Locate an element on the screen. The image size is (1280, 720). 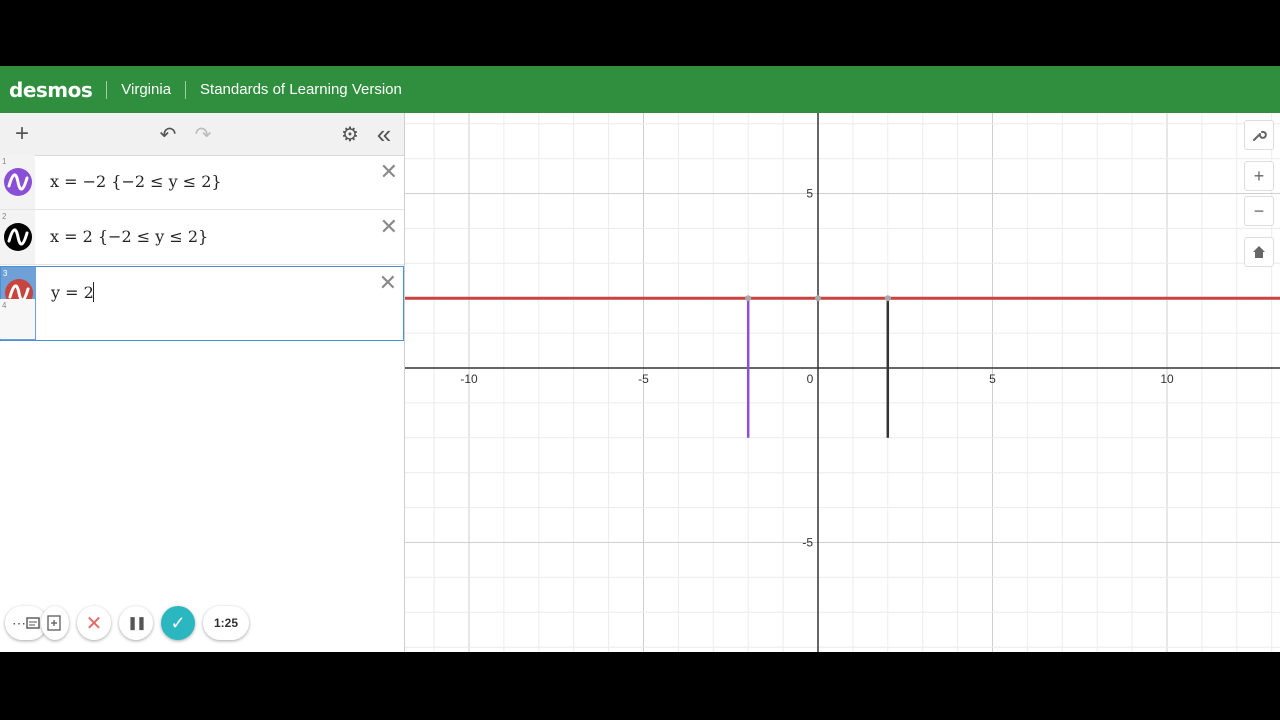
version-label: Standards of Learning Version is located at coordinates (301, 89).